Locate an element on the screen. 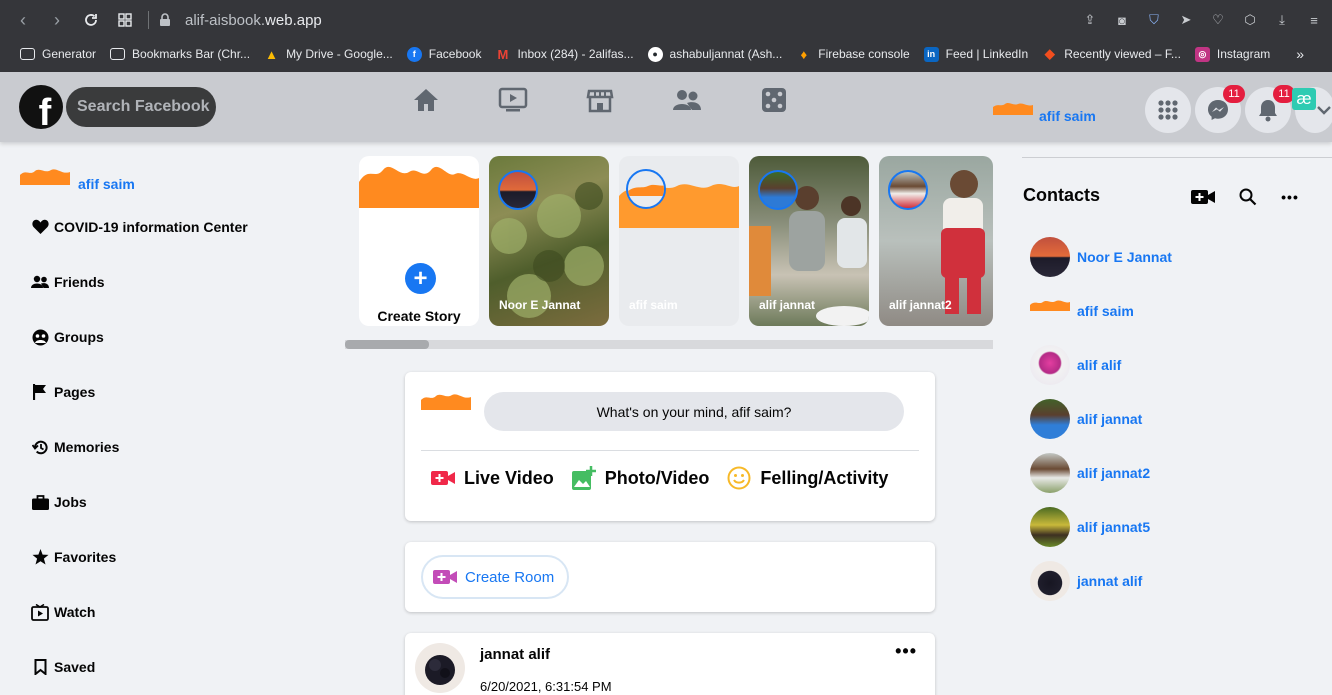  contact-item: jannat alif is located at coordinates (1086, 581).